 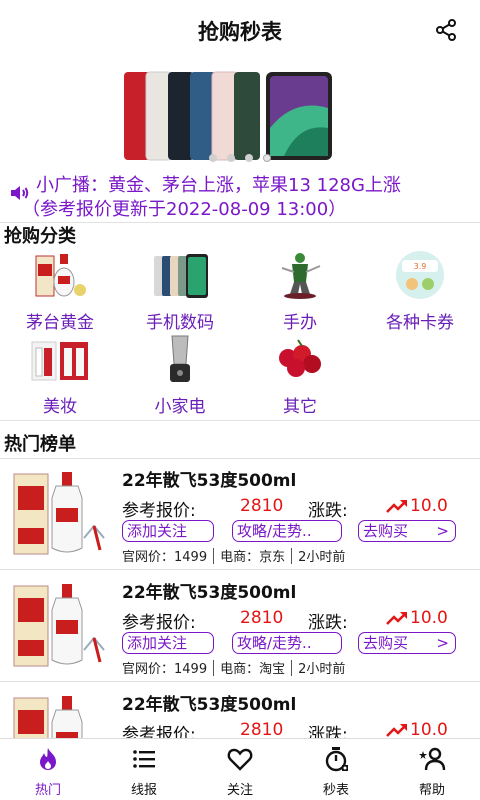 What do you see at coordinates (253, 669) in the screenshot?
I see `store-name: 电商：淘宝` at bounding box center [253, 669].